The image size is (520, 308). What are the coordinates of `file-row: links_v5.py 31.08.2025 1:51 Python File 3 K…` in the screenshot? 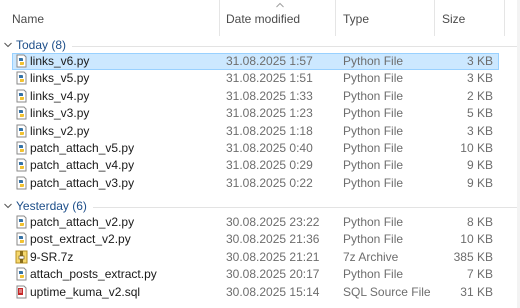 It's located at (255, 78).